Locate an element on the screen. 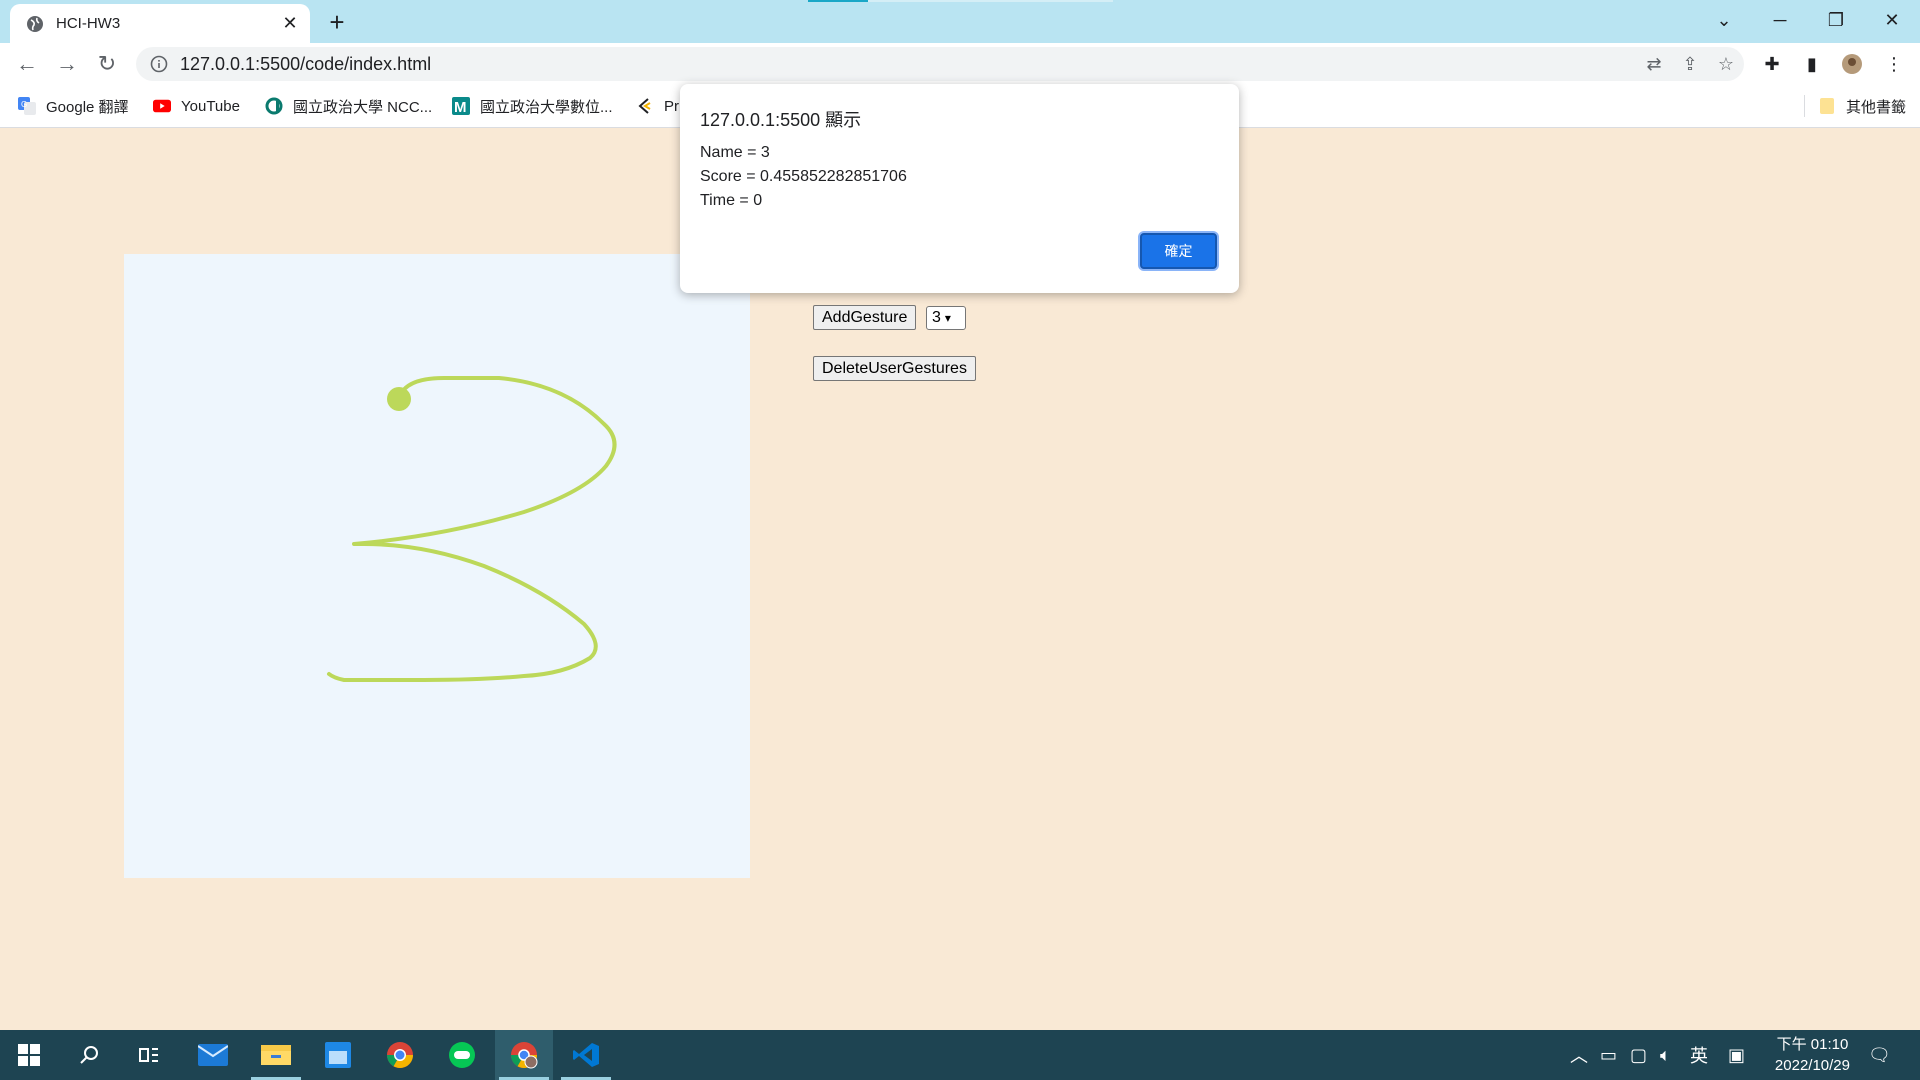 This screenshot has width=1920, height=1080. windows-start-icon is located at coordinates (29, 1055).